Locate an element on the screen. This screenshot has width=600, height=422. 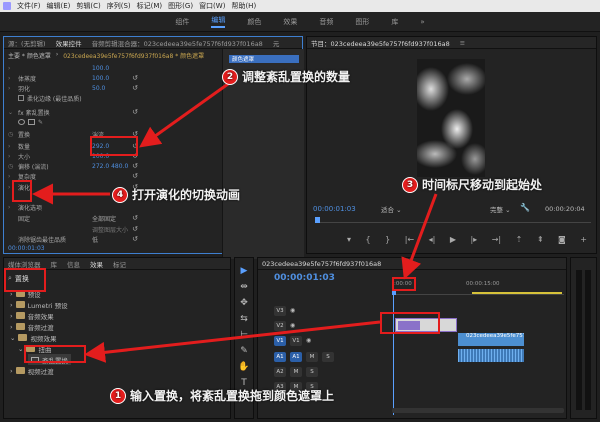
tab-libraries: 库 is located at coordinates (54, 264).